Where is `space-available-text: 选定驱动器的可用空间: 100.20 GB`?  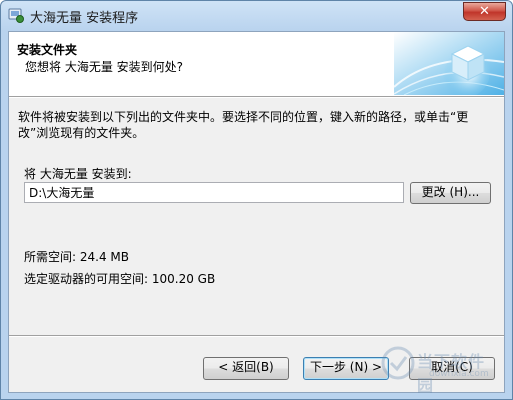
space-available-text: 选定驱动器的可用空间: 100.20 GB is located at coordinates (120, 279).